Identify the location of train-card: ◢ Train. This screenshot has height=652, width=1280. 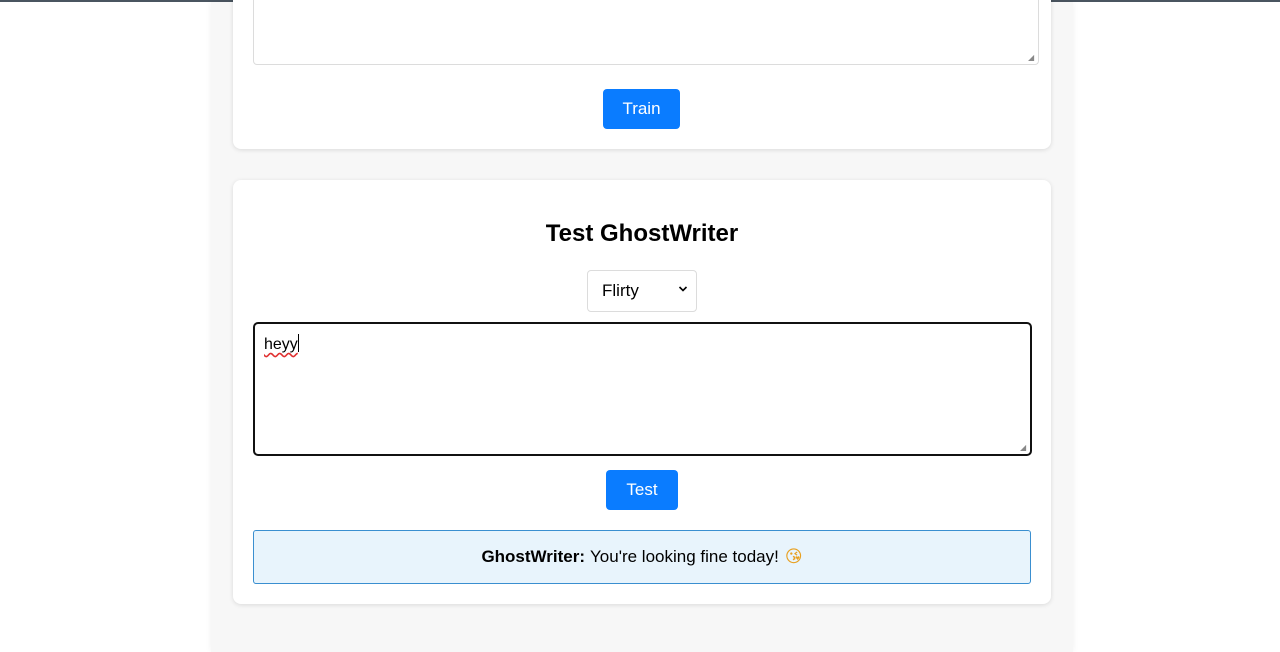
(642, 74).